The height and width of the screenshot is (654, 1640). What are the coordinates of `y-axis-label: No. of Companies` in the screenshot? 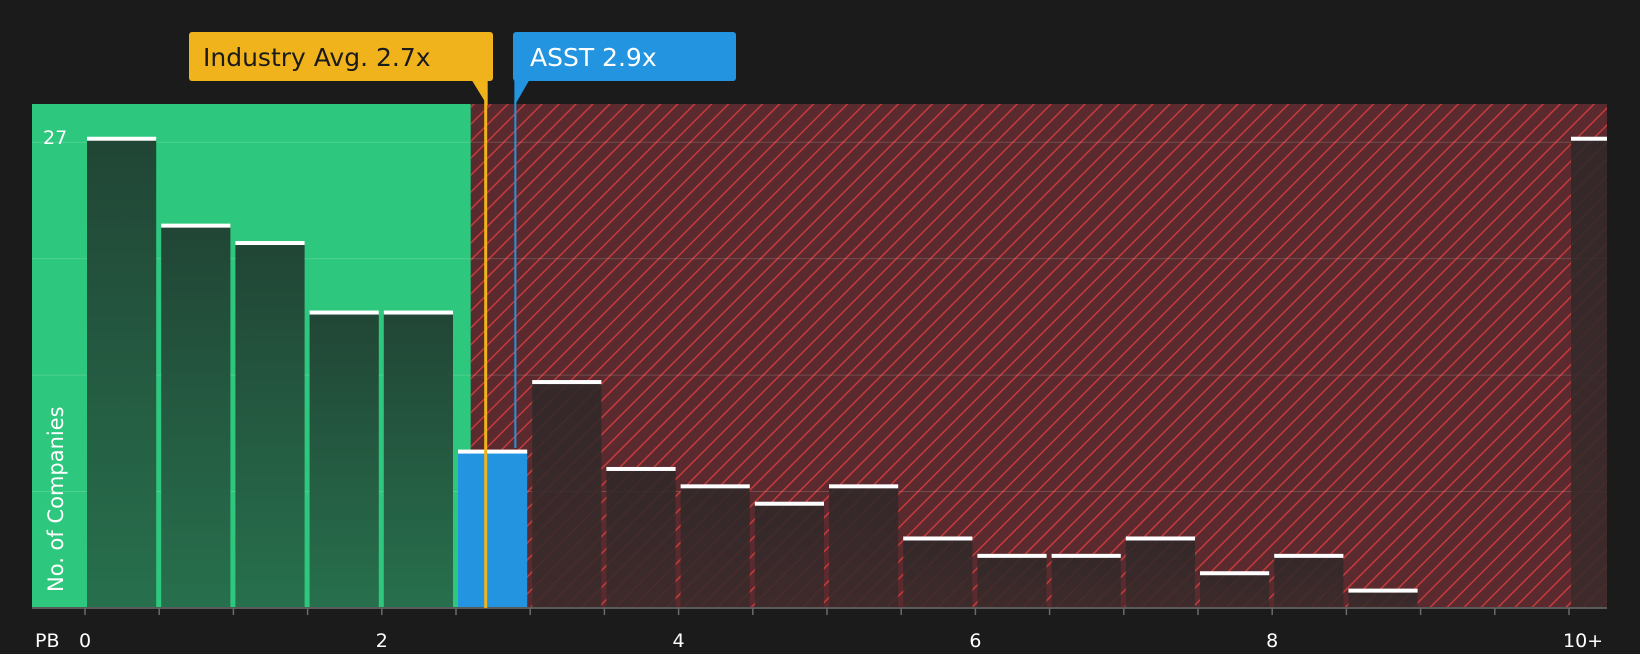 It's located at (56, 499).